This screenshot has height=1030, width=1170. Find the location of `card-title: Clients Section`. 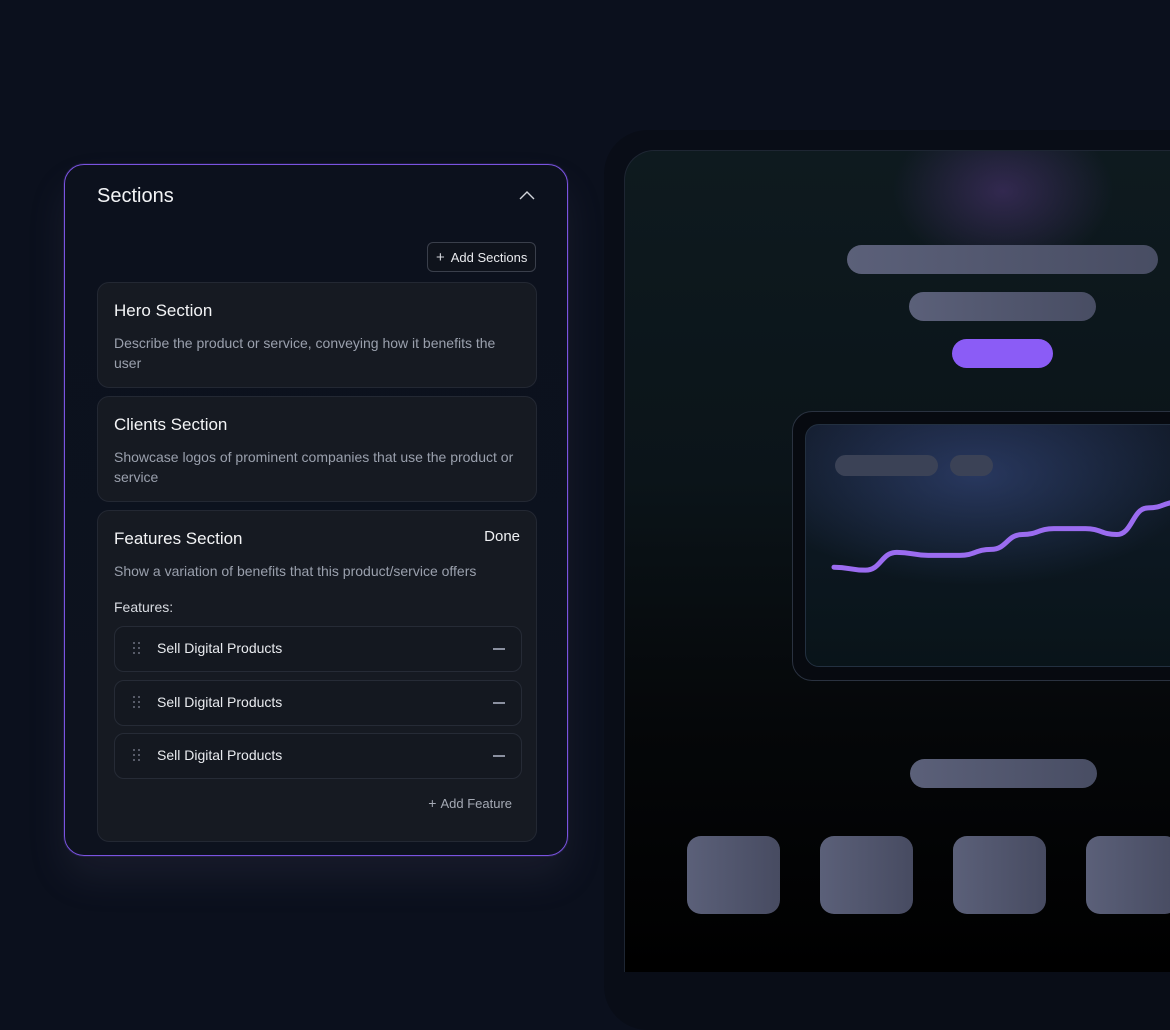

card-title: Clients Section is located at coordinates (171, 424).